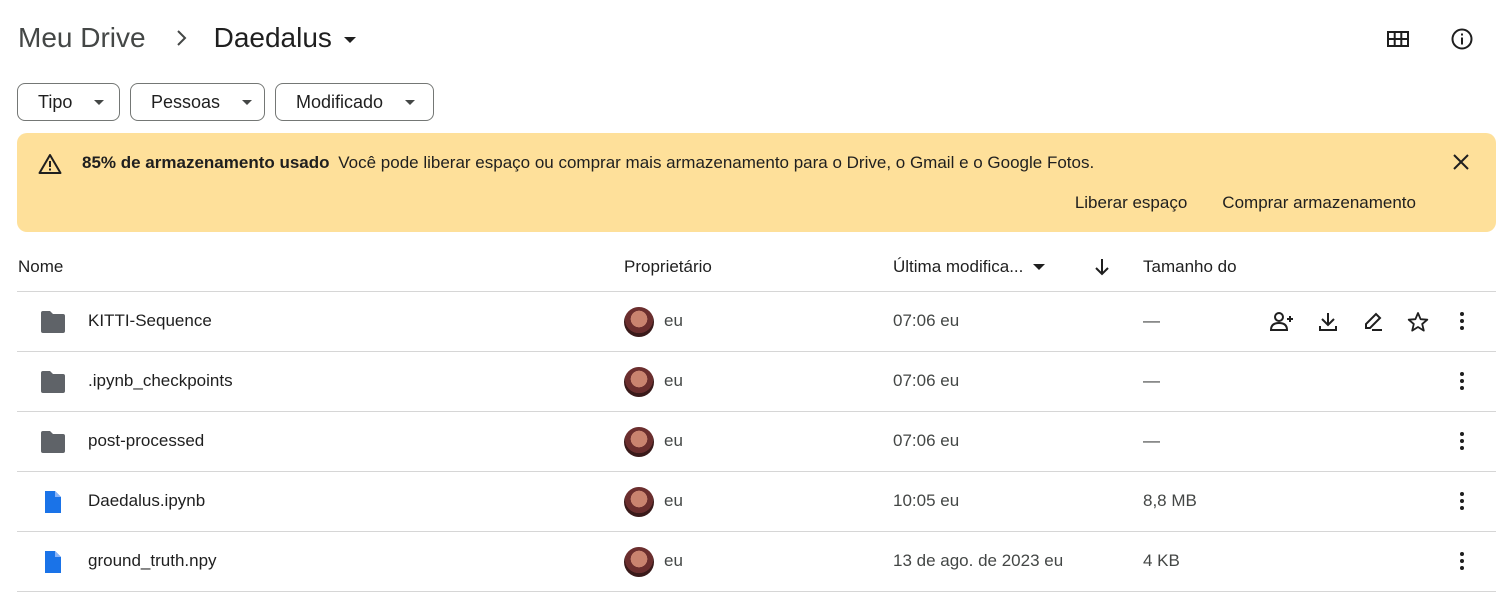 The height and width of the screenshot is (603, 1506). Describe the element at coordinates (82, 38) in the screenshot. I see `breadcrumb-root: Meu Drive` at that location.